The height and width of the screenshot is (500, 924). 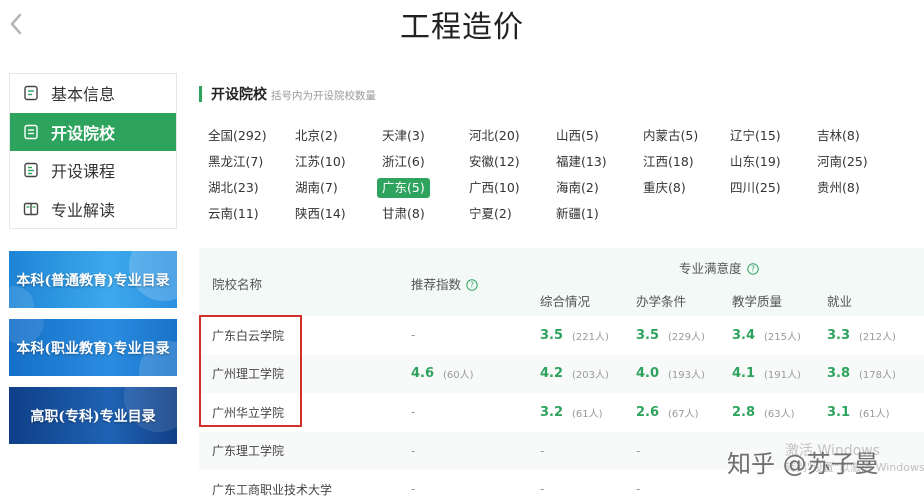 What do you see at coordinates (877, 337) in the screenshot?
I see `rating-count: (212人)` at bounding box center [877, 337].